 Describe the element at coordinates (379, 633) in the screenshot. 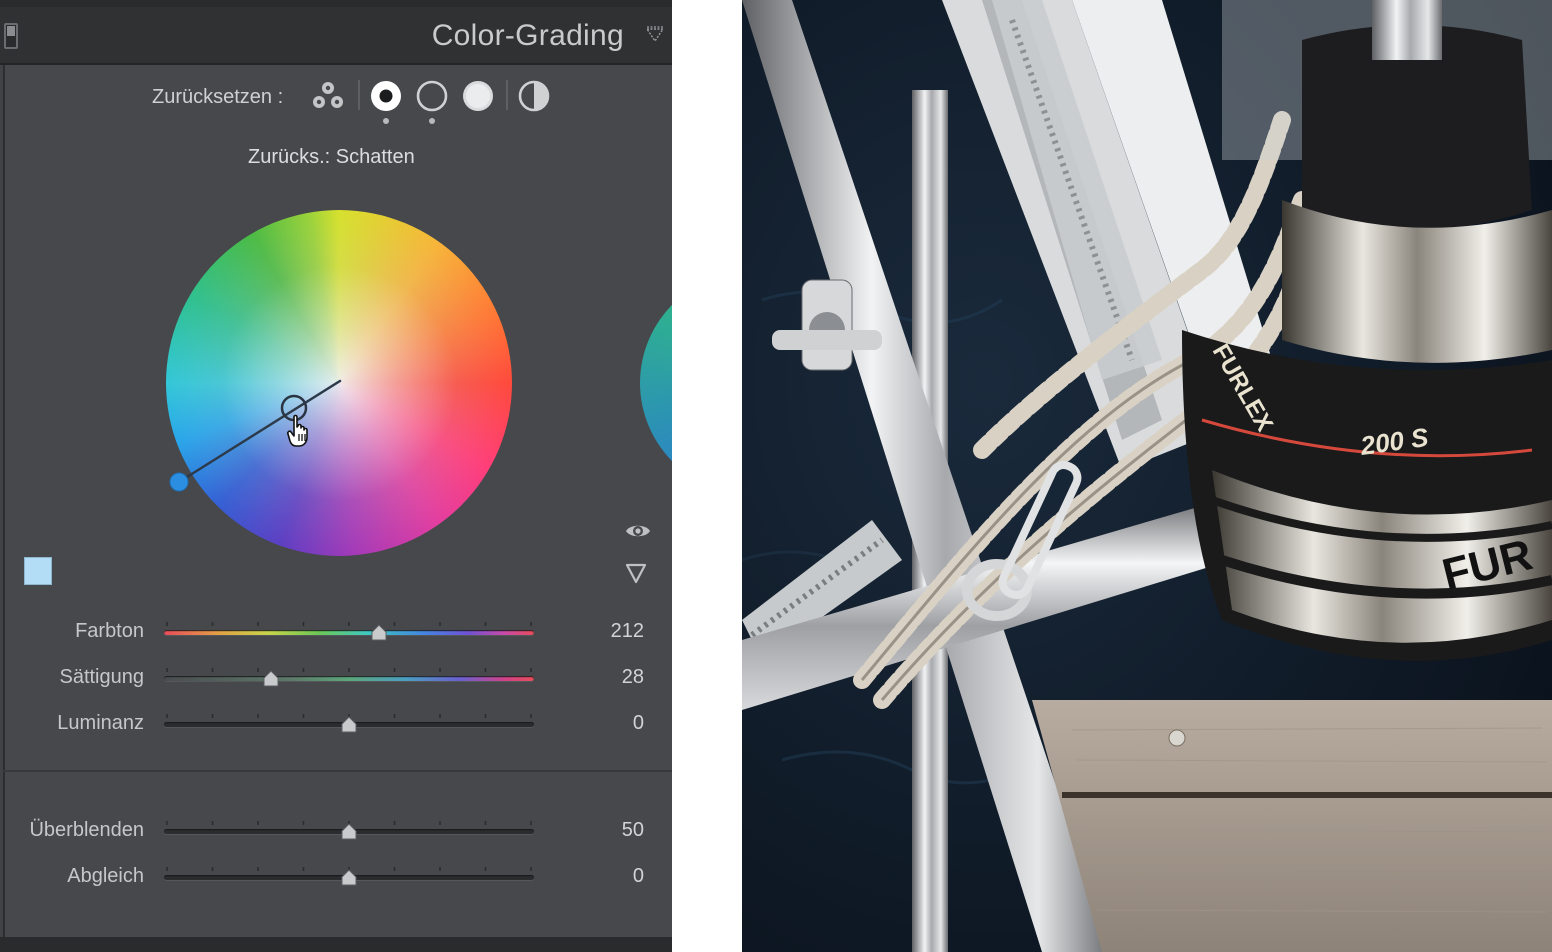

I see `slider-thumb-farbton` at that location.